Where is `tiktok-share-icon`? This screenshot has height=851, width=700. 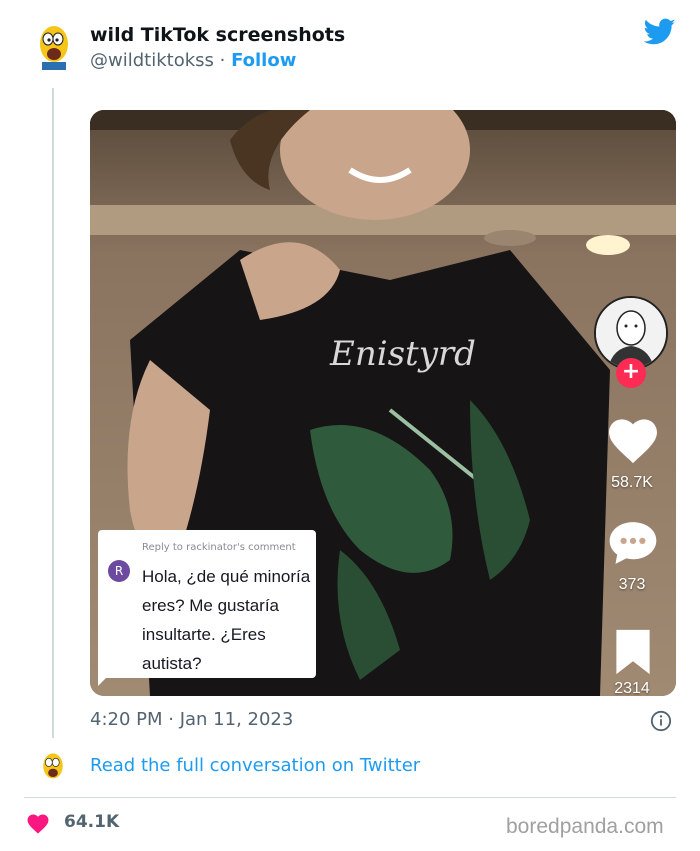
tiktok-share-icon is located at coordinates (633, 652).